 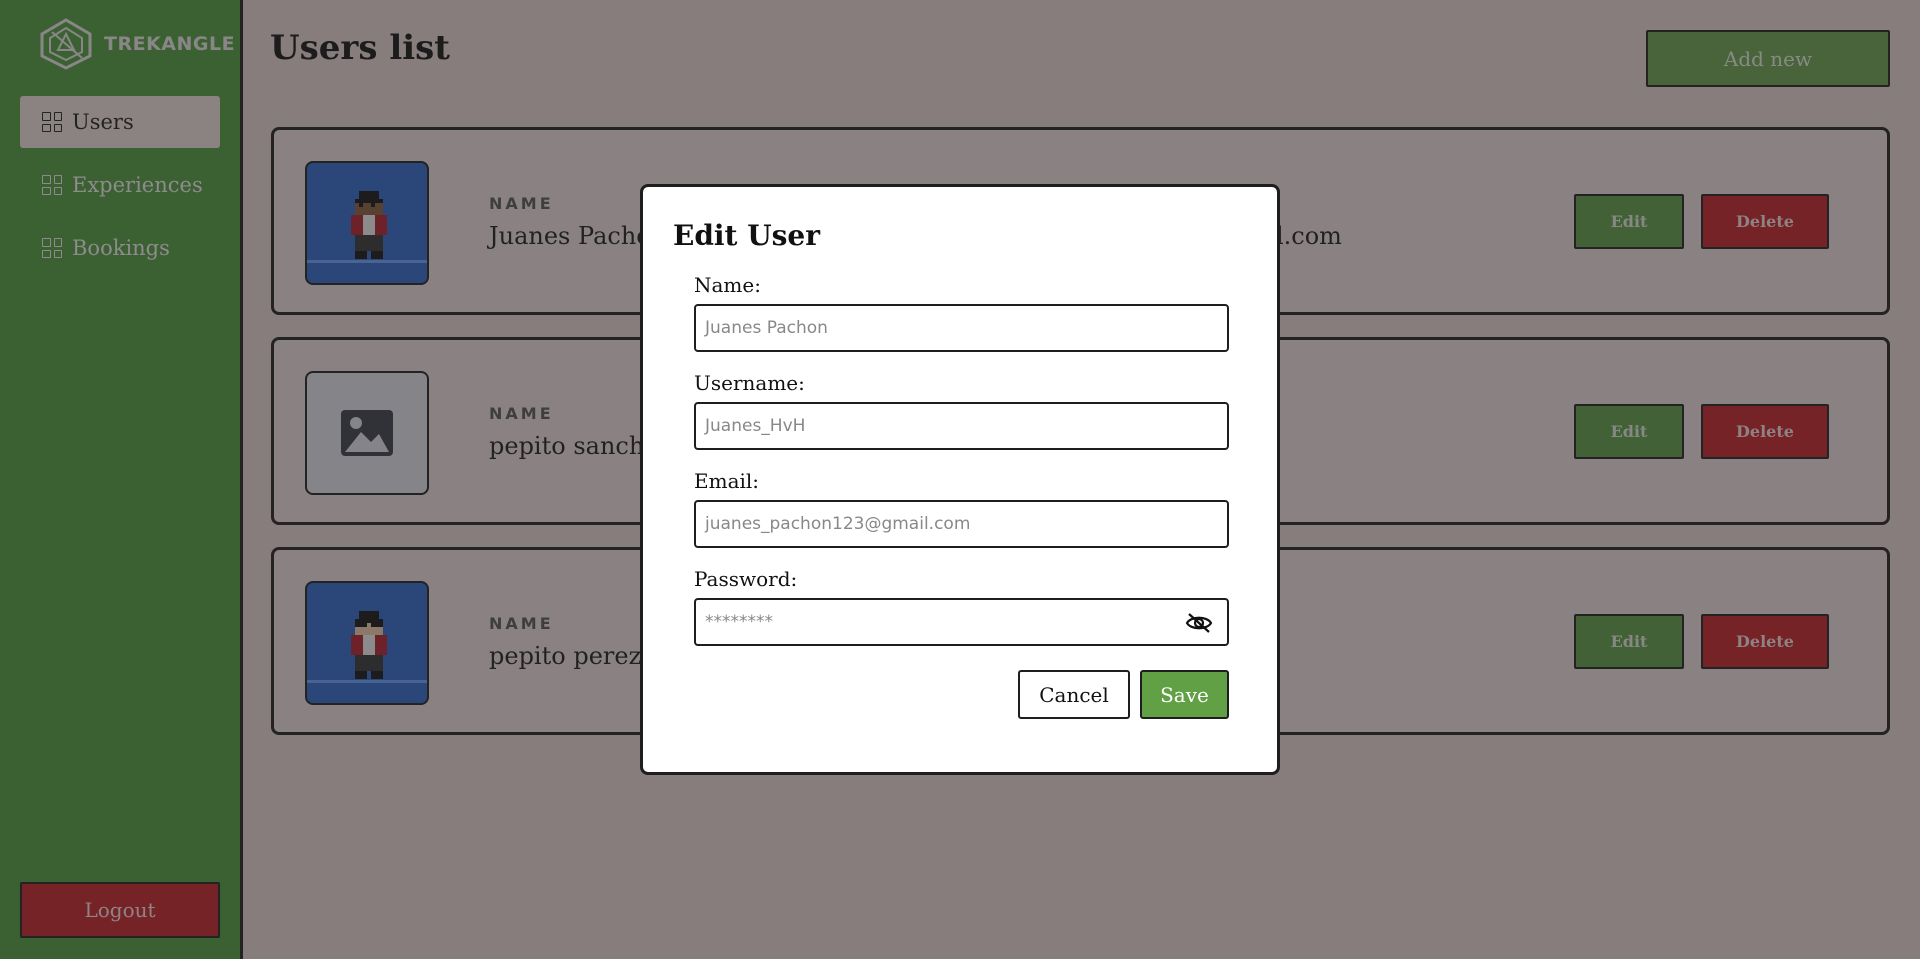 I want to click on username-input: Juanes_HvH, so click(x=961, y=426).